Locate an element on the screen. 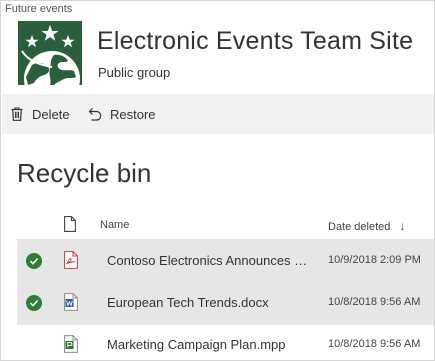 The height and width of the screenshot is (361, 435). site-logo is located at coordinates (50, 53).